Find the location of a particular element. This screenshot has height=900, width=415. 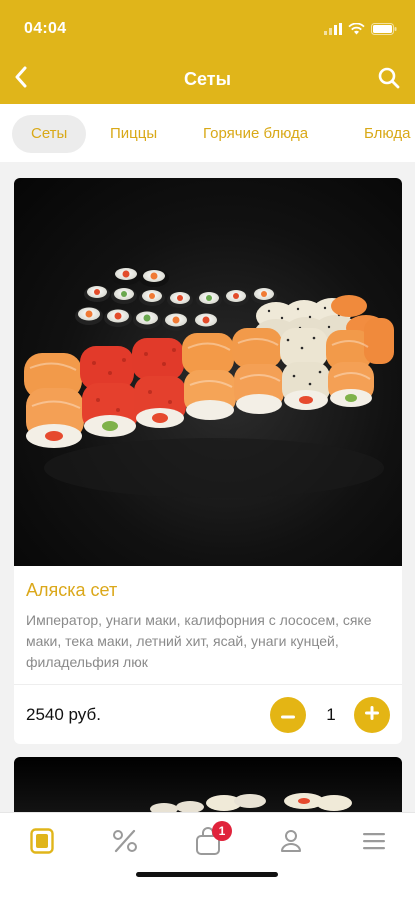

nav-bar: Сеты is located at coordinates (207, 80).